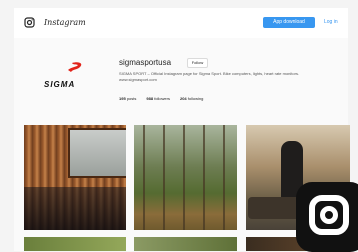  Describe the element at coordinates (191, 98) in the screenshot. I see `following-count: 204 following` at that location.